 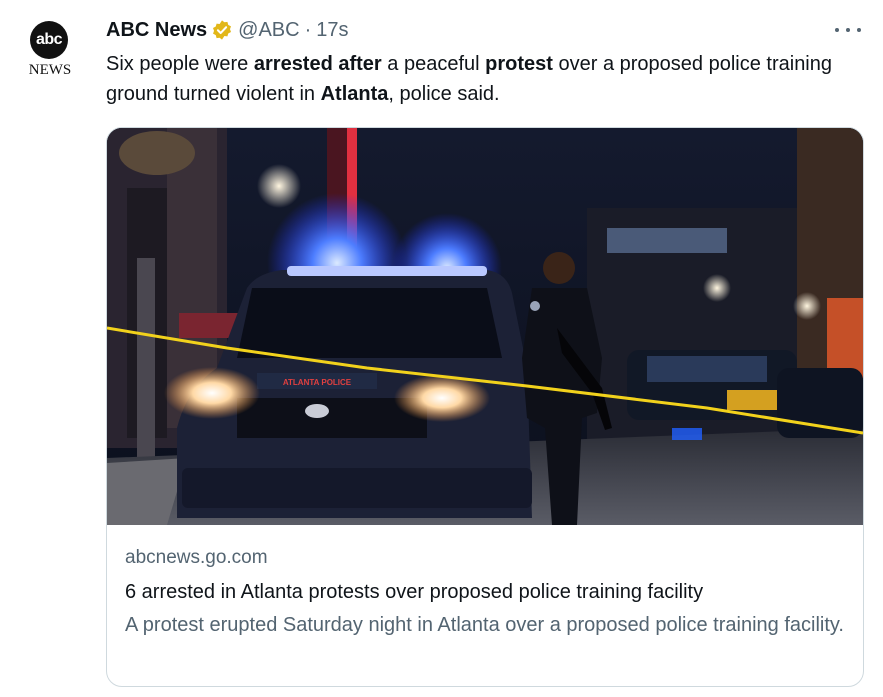 I want to click on abc-logo: abc, so click(x=49, y=40).